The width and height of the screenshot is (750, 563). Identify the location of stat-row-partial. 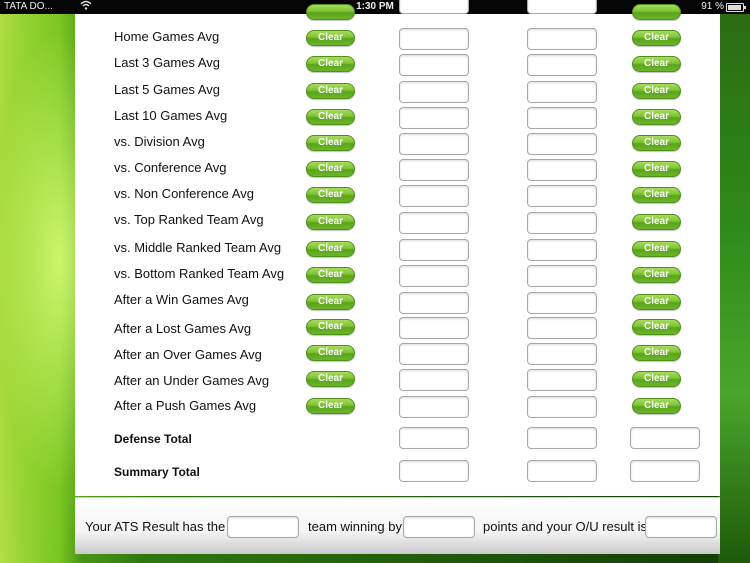
(397, 15).